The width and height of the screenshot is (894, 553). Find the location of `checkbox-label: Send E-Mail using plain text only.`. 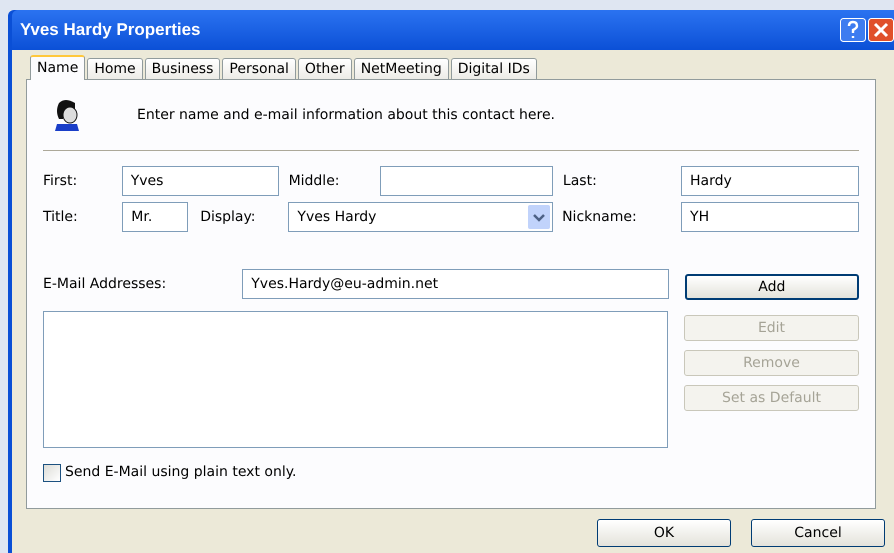

checkbox-label: Send E-Mail using plain text only. is located at coordinates (180, 472).